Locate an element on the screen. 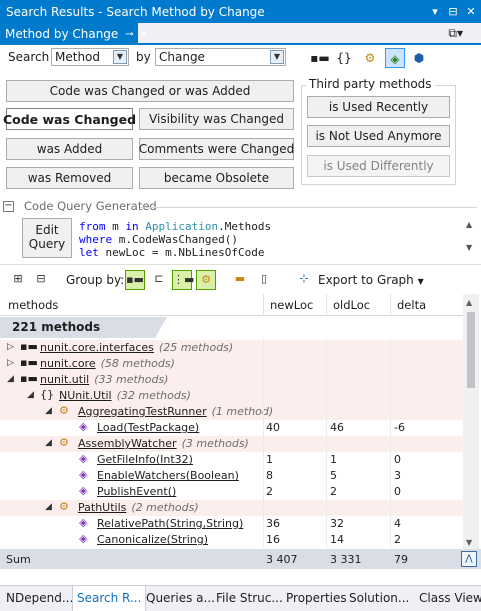 The height and width of the screenshot is (611, 481). dock-icon: ⊟ is located at coordinates (453, 11).